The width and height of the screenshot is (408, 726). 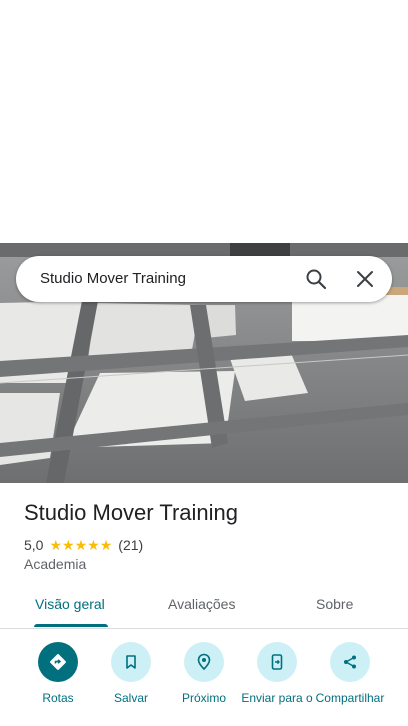 What do you see at coordinates (55, 564) in the screenshot?
I see `place-category: Academia` at bounding box center [55, 564].